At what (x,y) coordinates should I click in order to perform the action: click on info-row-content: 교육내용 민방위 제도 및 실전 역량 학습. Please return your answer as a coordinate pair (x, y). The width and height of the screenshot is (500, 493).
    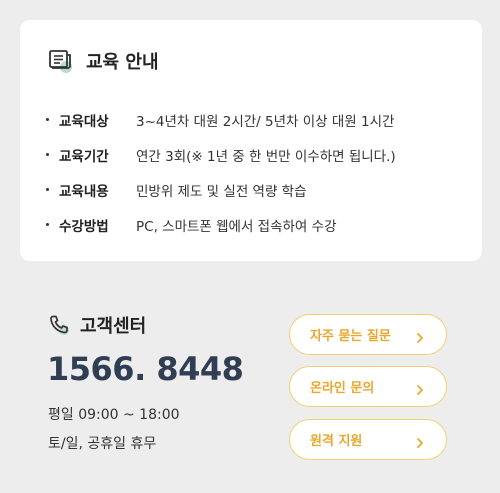
    Looking at the image, I should click on (221, 189).